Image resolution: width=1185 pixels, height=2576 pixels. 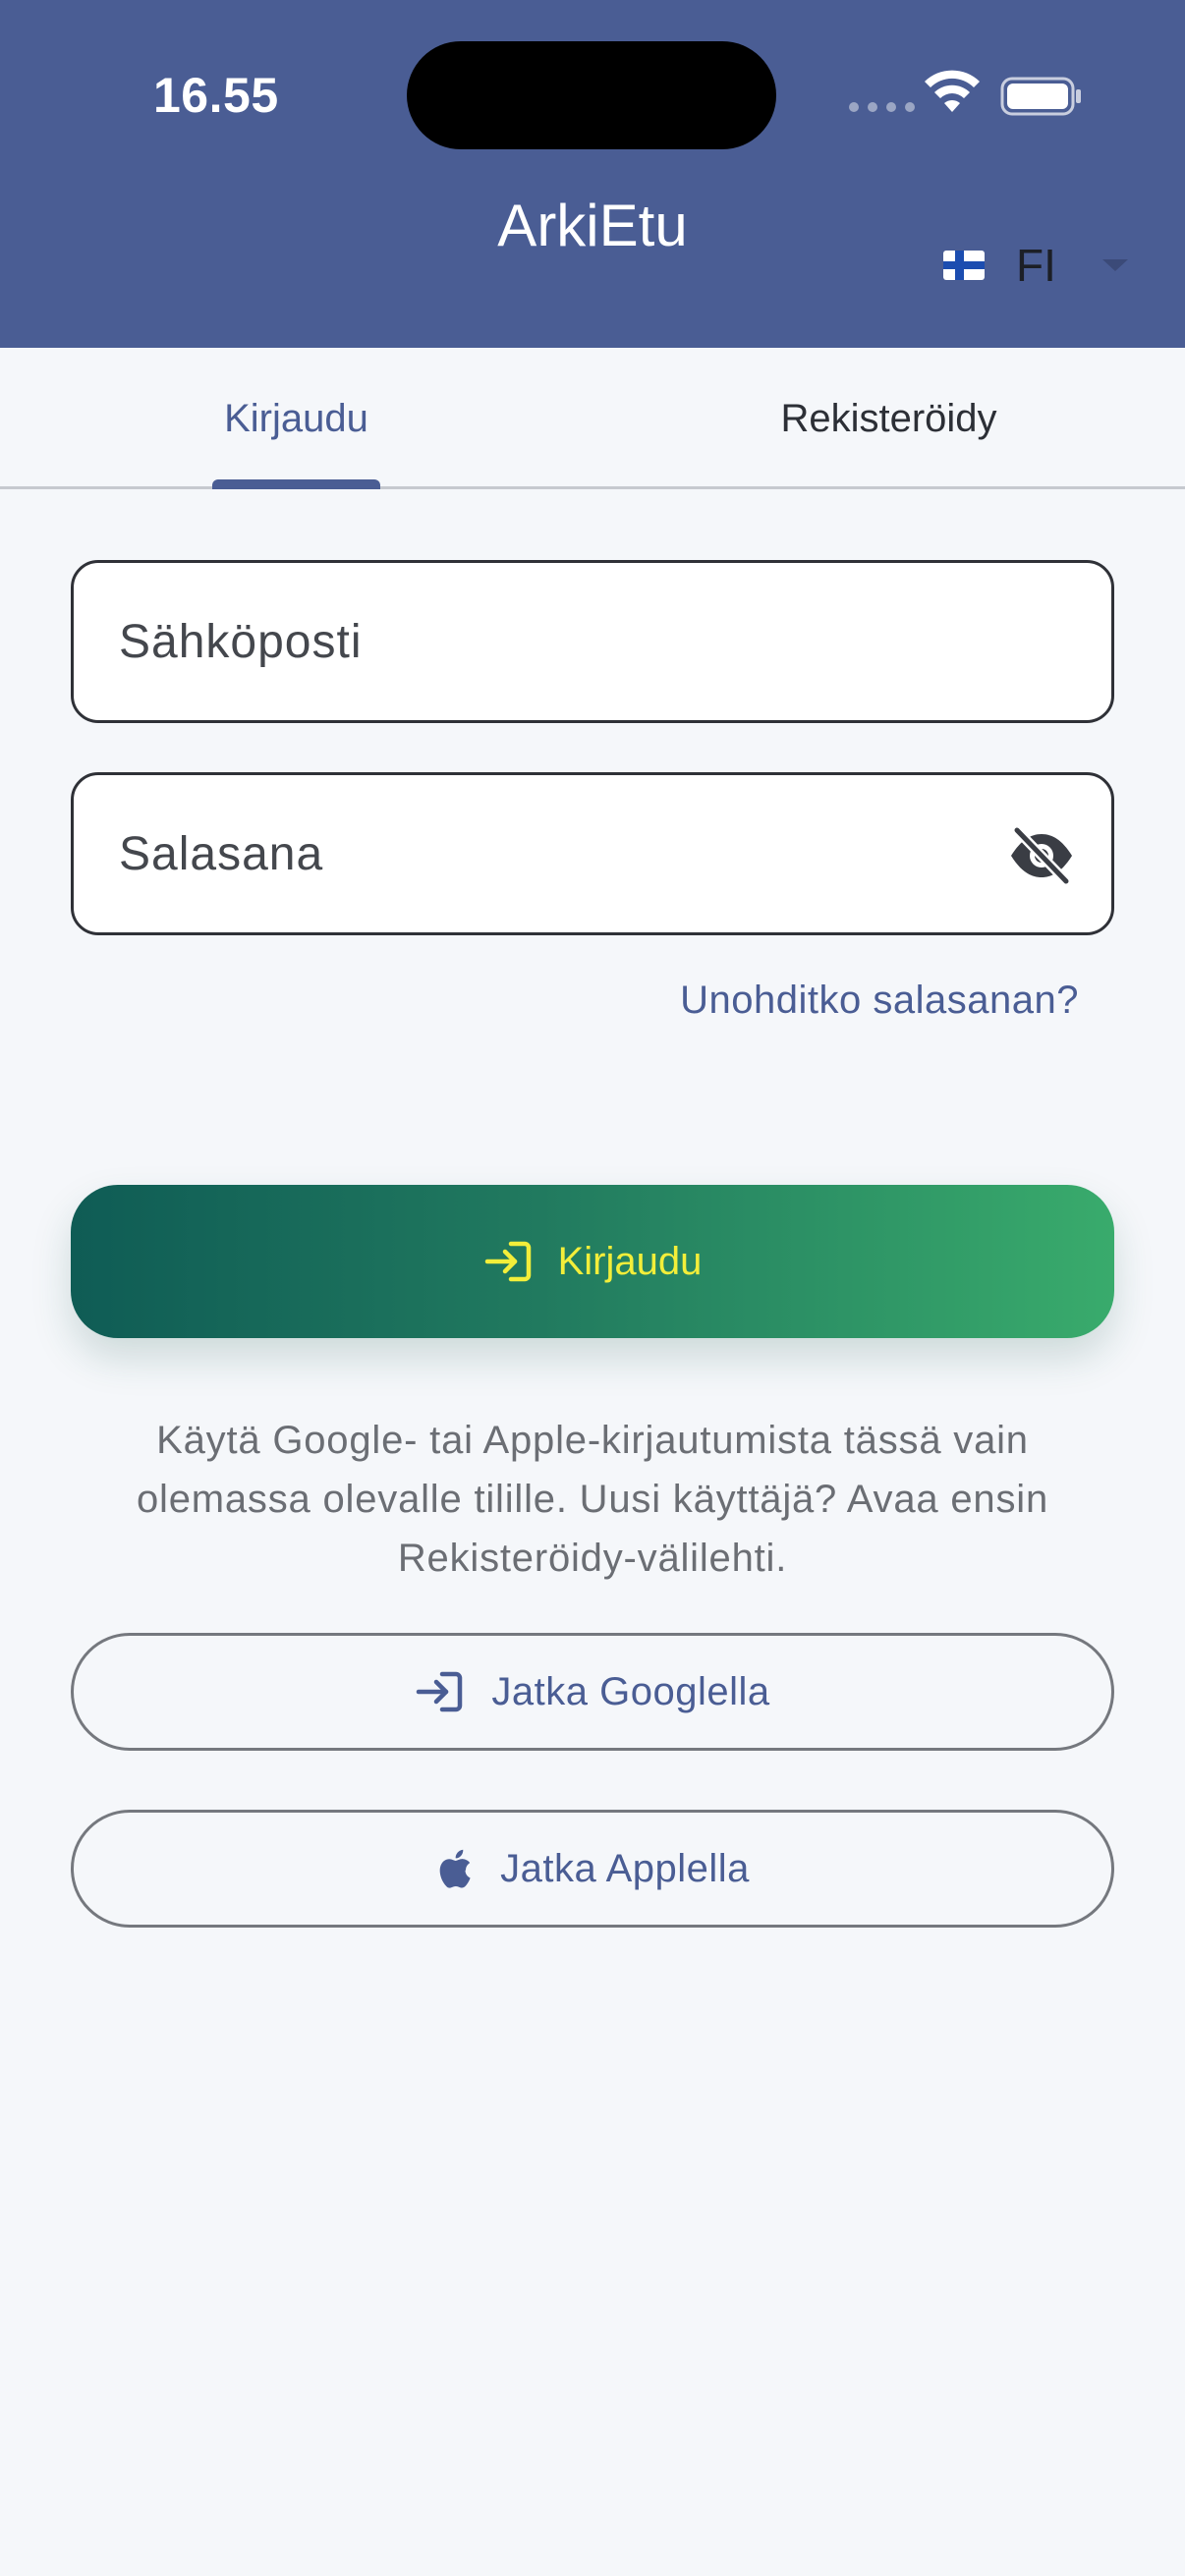 What do you see at coordinates (625, 1868) in the screenshot?
I see `continue-apple-label: Jatka Applella` at bounding box center [625, 1868].